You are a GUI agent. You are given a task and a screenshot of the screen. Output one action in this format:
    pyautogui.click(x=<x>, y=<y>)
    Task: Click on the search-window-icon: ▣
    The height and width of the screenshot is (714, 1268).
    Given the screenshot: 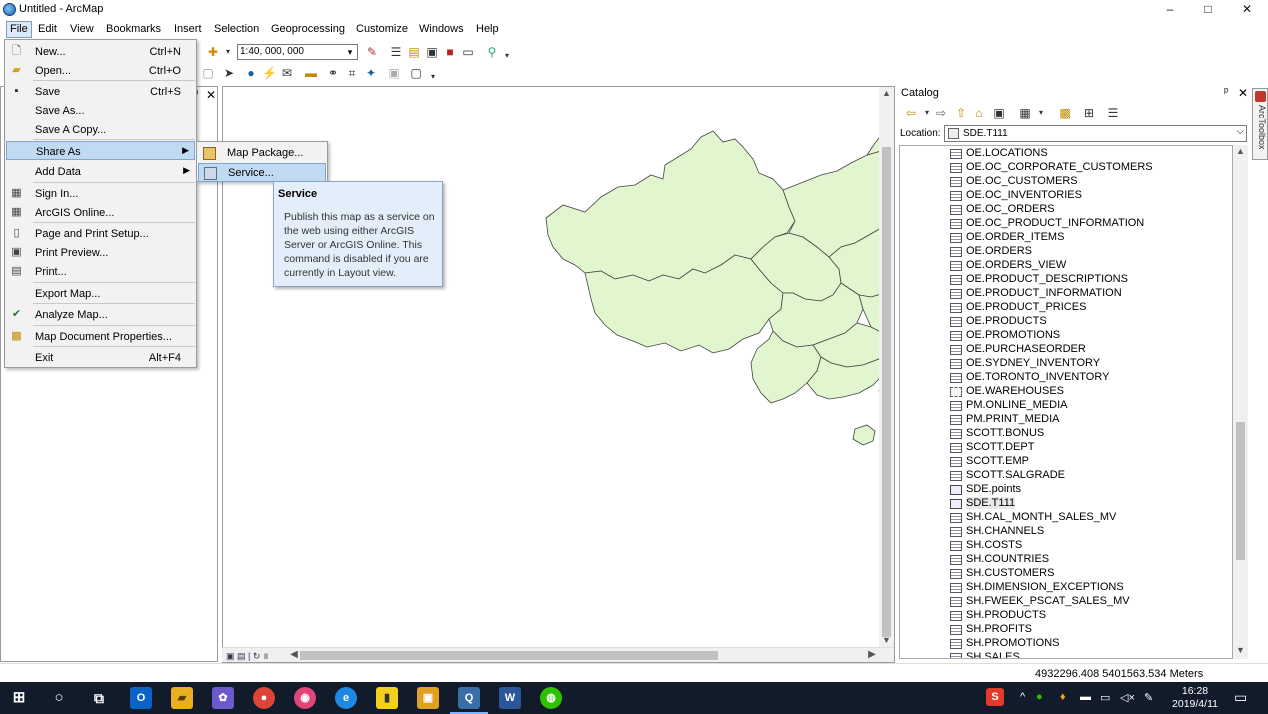 What is the action you would take?
    pyautogui.click(x=432, y=52)
    